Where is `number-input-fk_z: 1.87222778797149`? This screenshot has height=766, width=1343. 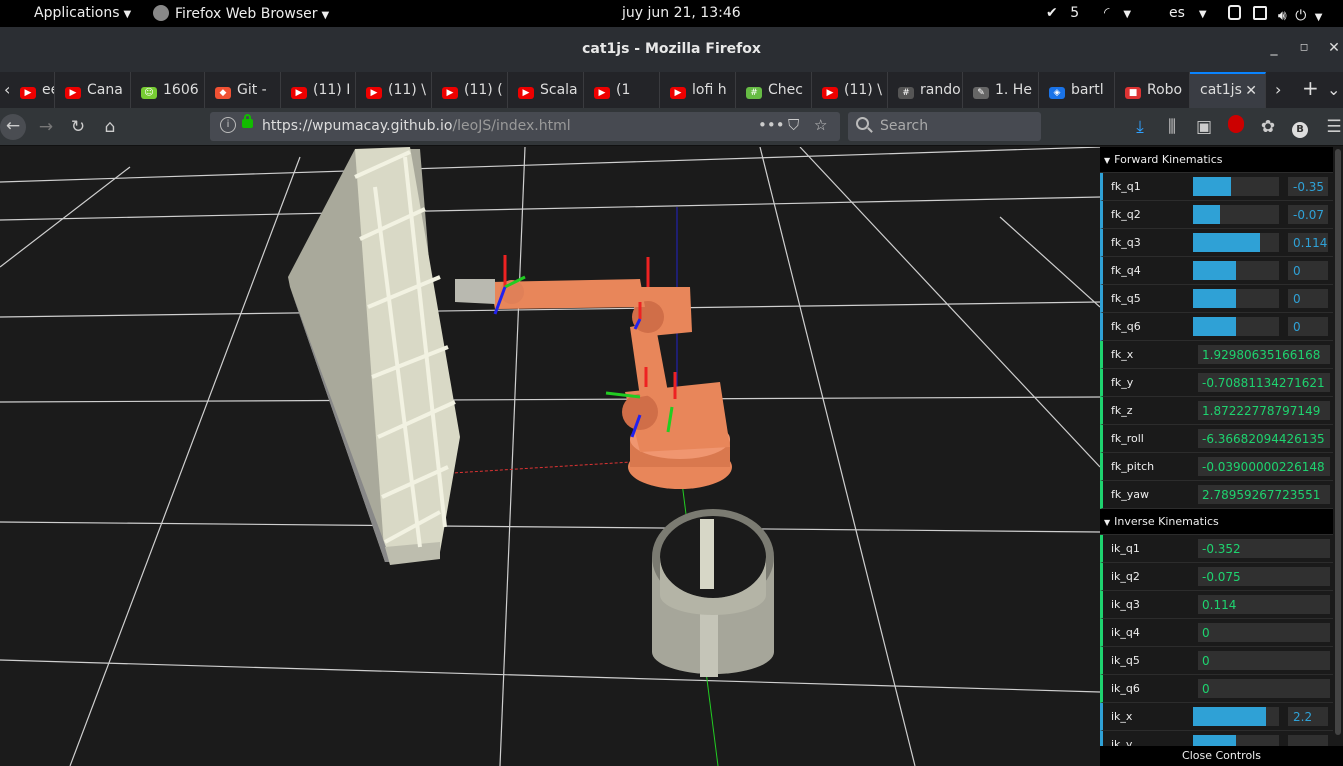
number-input-fk_z: 1.87222778797149 is located at coordinates (1264, 410).